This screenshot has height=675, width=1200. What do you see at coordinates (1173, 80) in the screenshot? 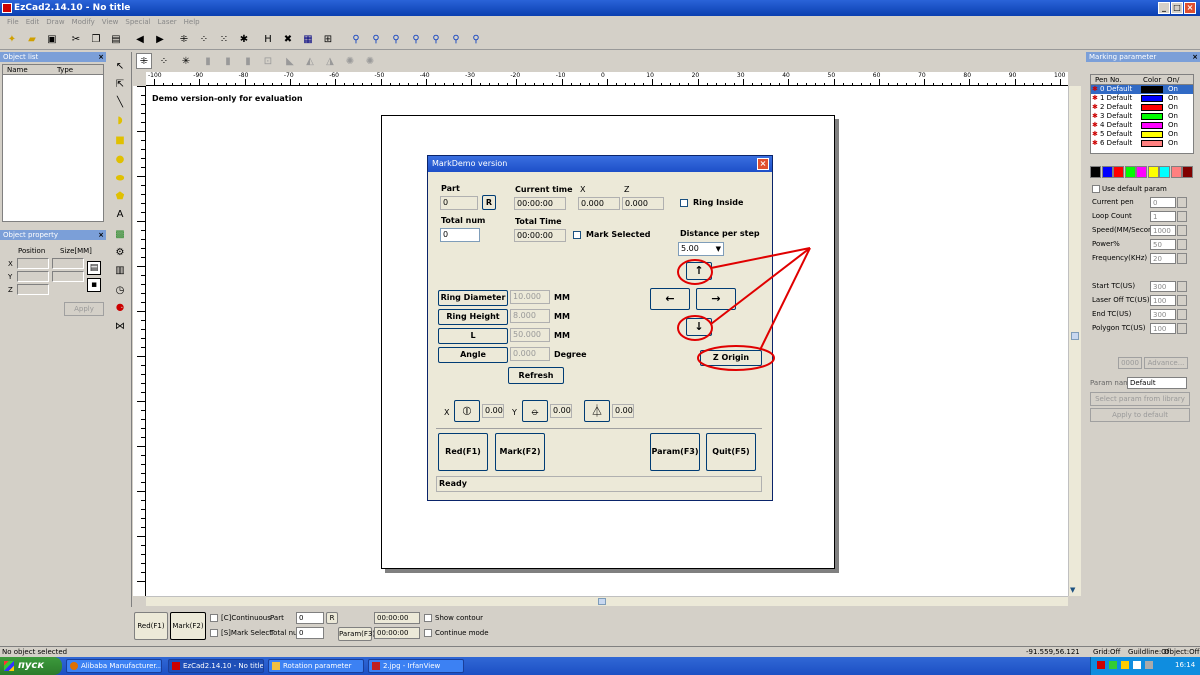
I see `col-on: On/` at bounding box center [1173, 80].